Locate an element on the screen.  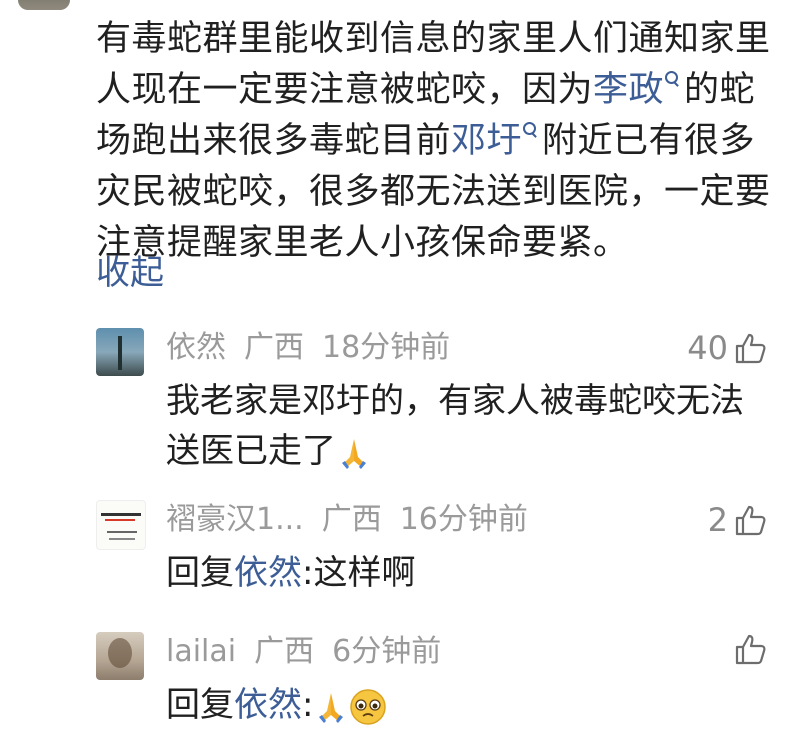
comment-item: 褶豪汉1... 广西 16分钟前 2 回复依然:这样啊 is located at coordinates (436, 550).